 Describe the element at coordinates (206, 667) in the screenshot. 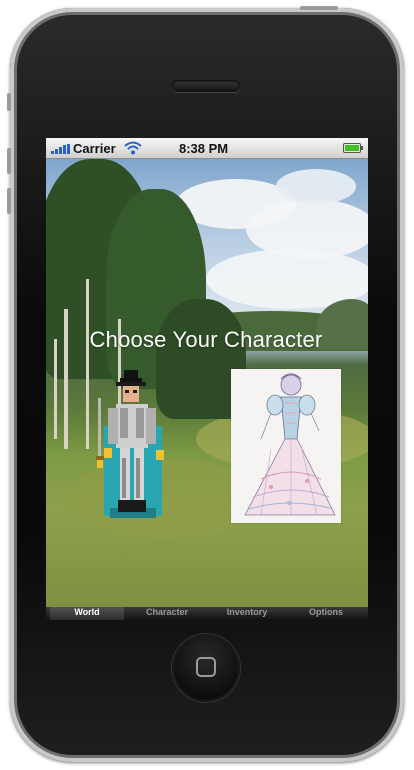

I see `home-square-icon` at that location.